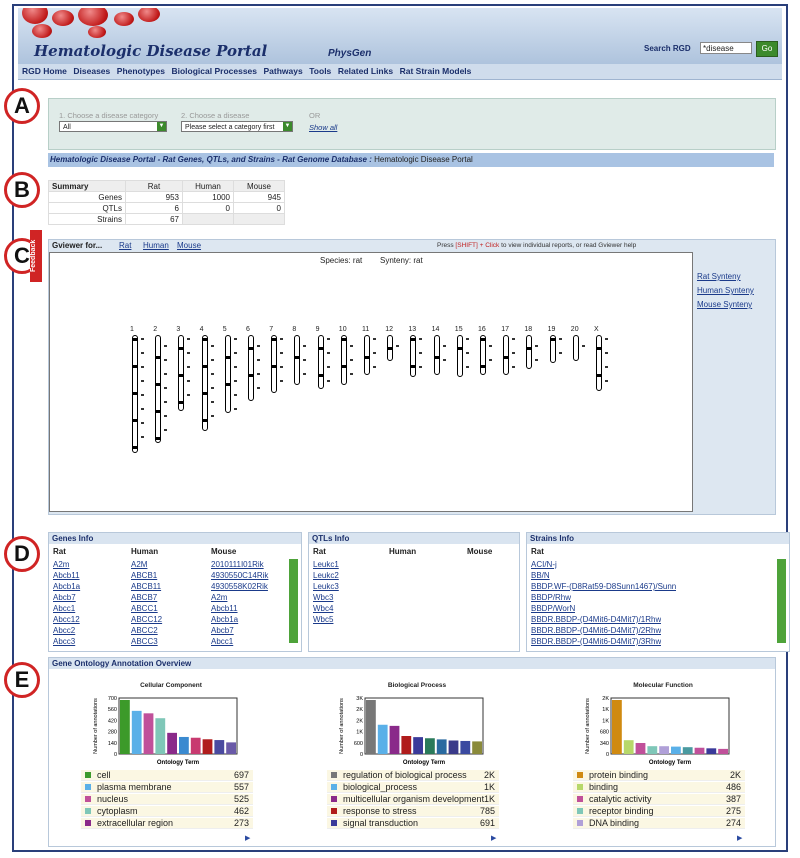  Describe the element at coordinates (596, 619) in the screenshot. I see `strain-link: BBDR.BBDP-(D4Mit6-D4Mit7)/1Rhw` at that location.